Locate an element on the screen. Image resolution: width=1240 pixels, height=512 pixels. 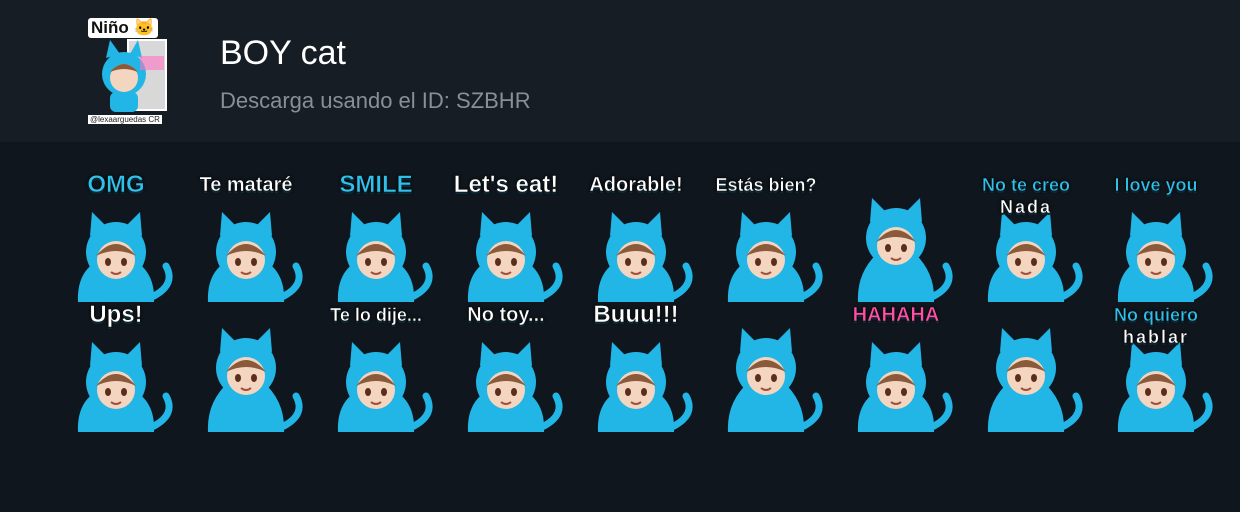
sticker-caption: Estás bien? is located at coordinates (766, 185).